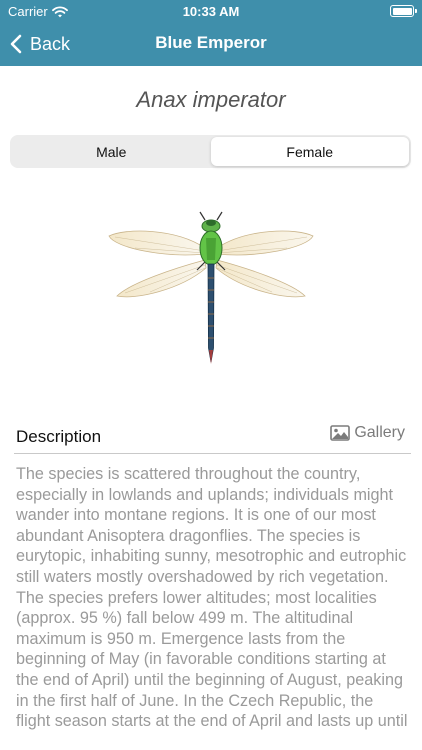  I want to click on gallery-label: Gallery, so click(379, 432).